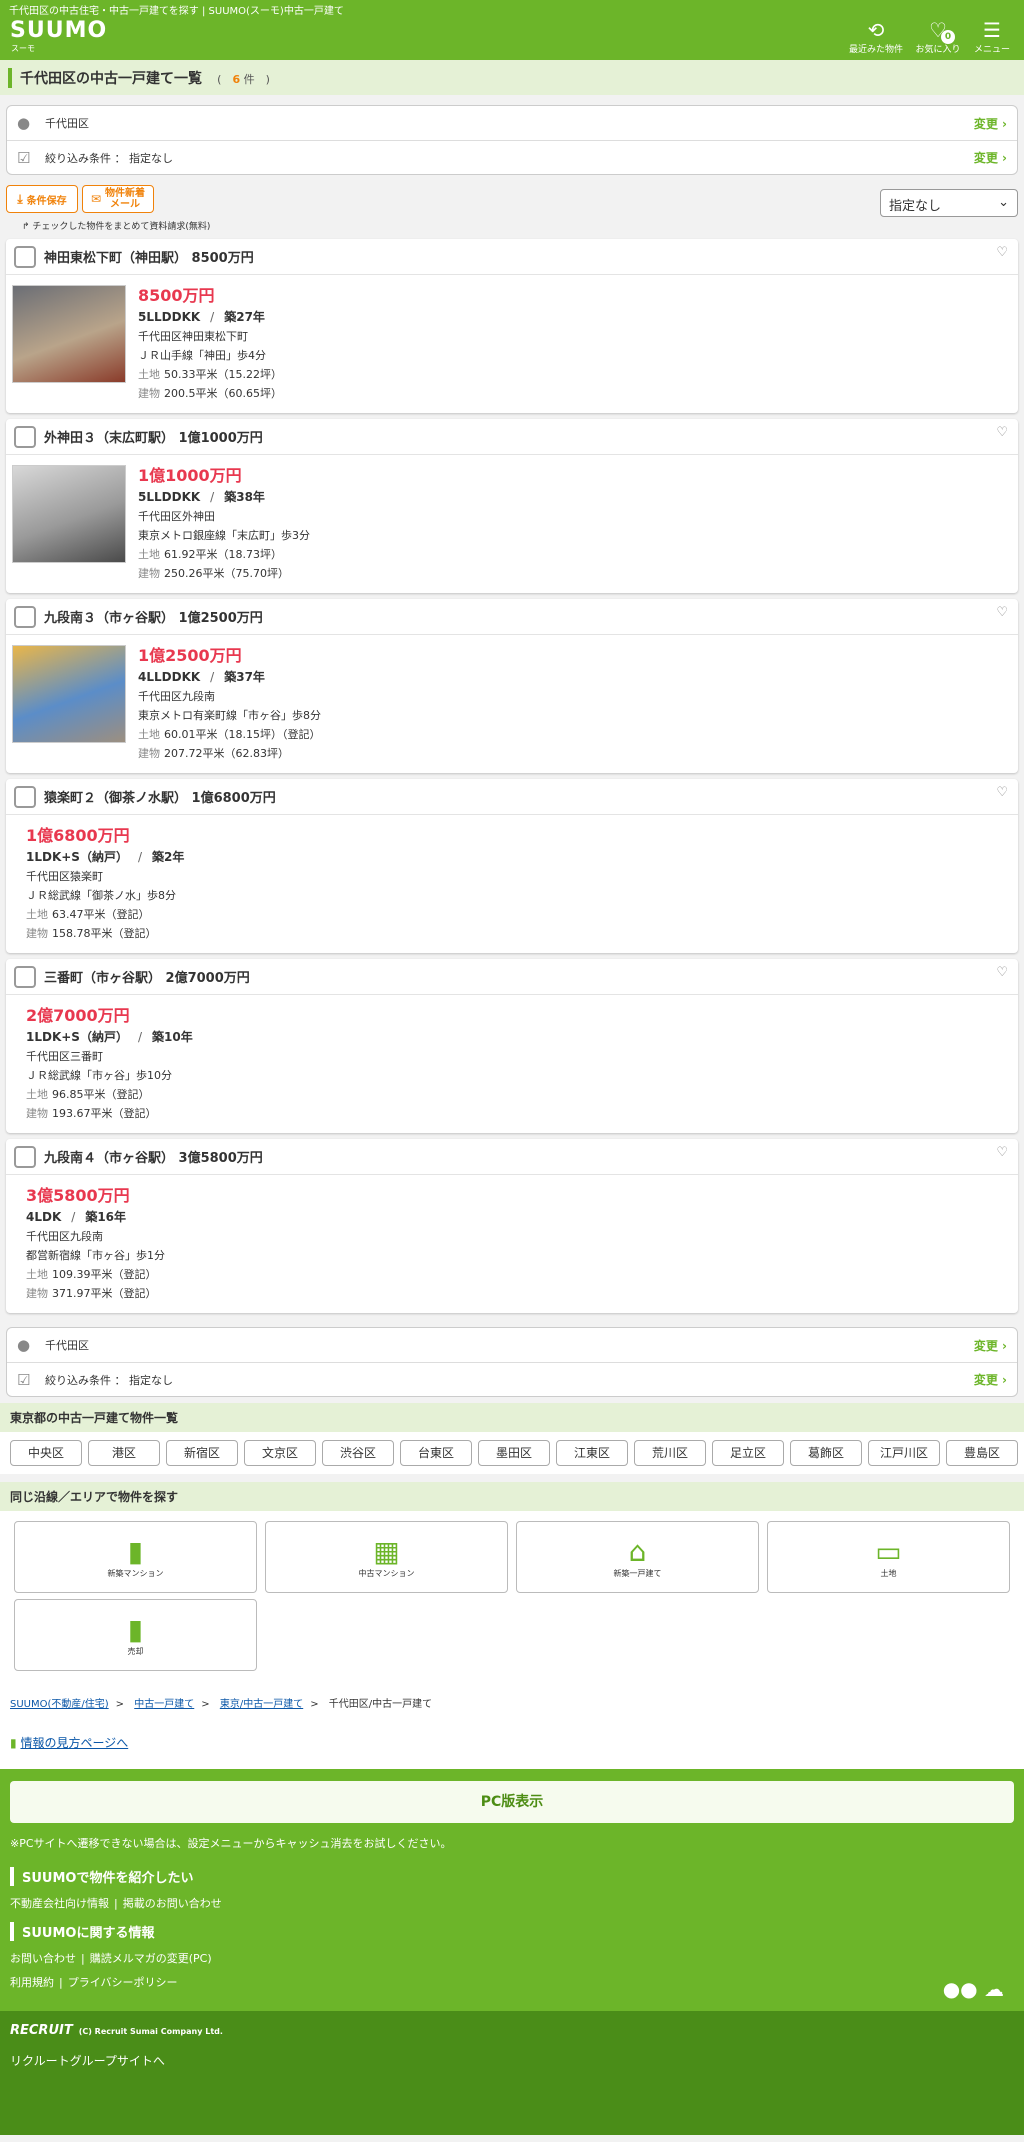 This screenshot has width=1024, height=2142. Describe the element at coordinates (202, 1453) in the screenshot. I see `ward-chip: 新宿区` at that location.